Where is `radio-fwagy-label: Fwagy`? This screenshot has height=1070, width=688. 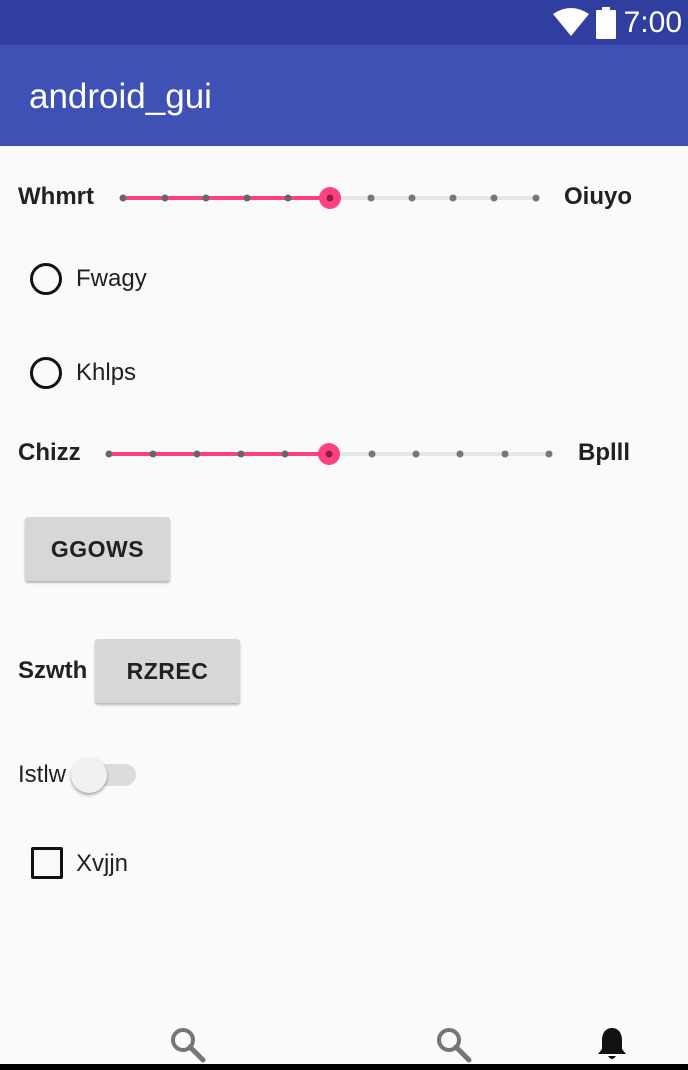
radio-fwagy-label: Fwagy is located at coordinates (111, 278).